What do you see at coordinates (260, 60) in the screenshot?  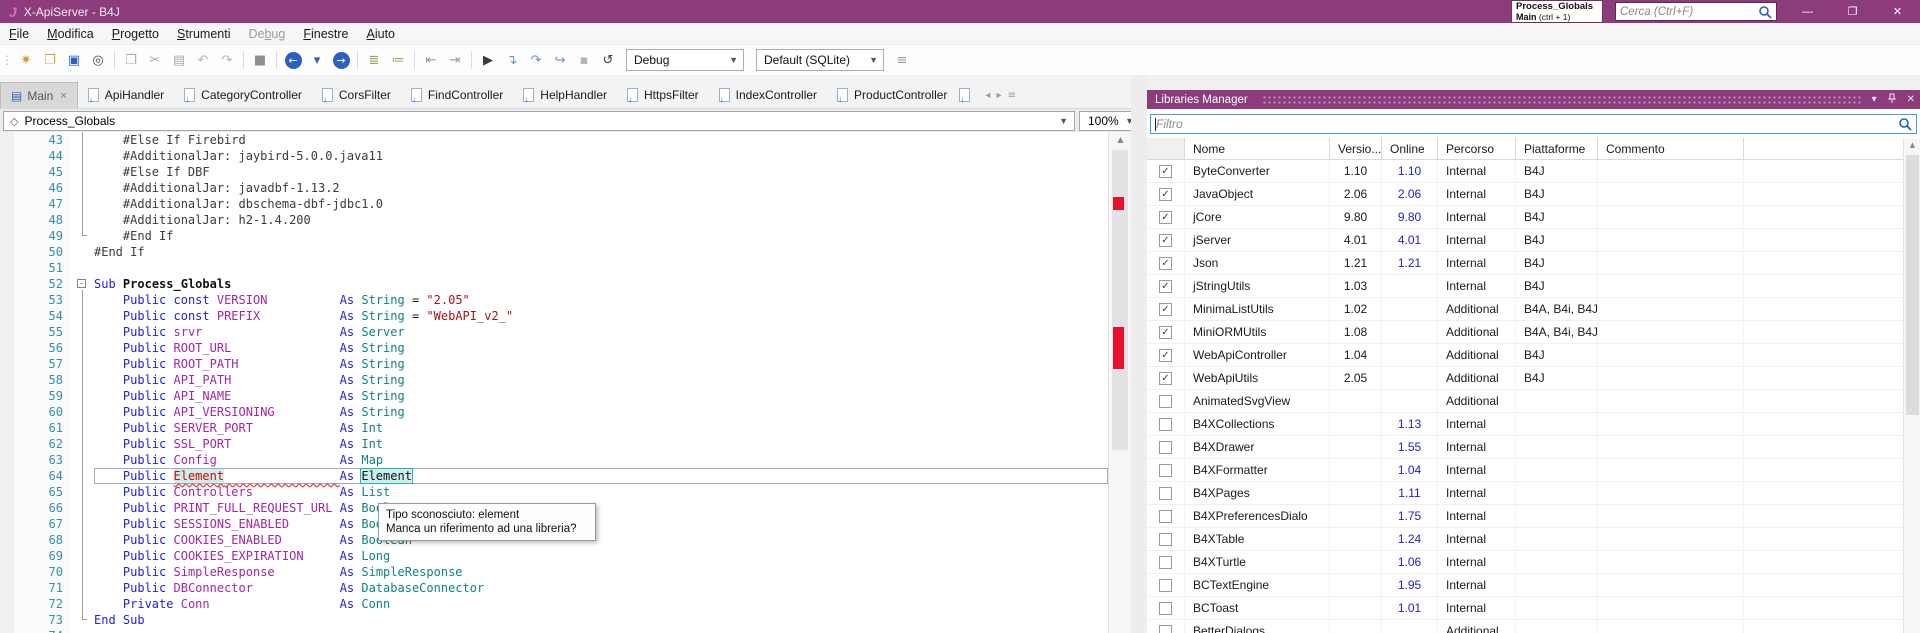 I see `stop-icon: ■` at bounding box center [260, 60].